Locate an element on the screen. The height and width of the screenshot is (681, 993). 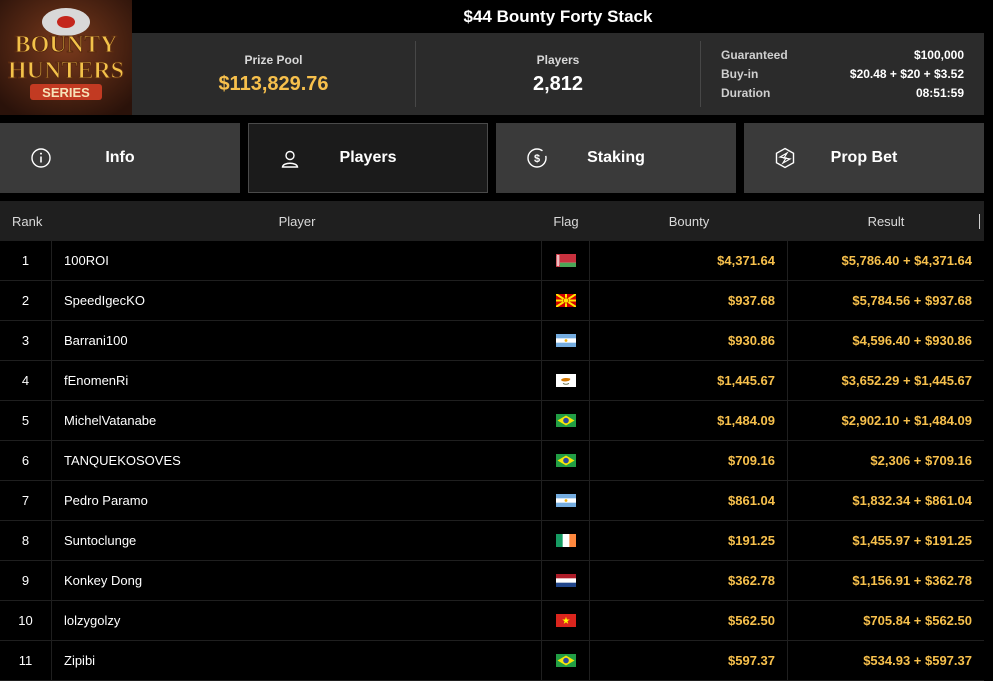
table-row: 6 TANQUEKOSOVES $709.16 $2,306 + $709.16 is located at coordinates (492, 461).